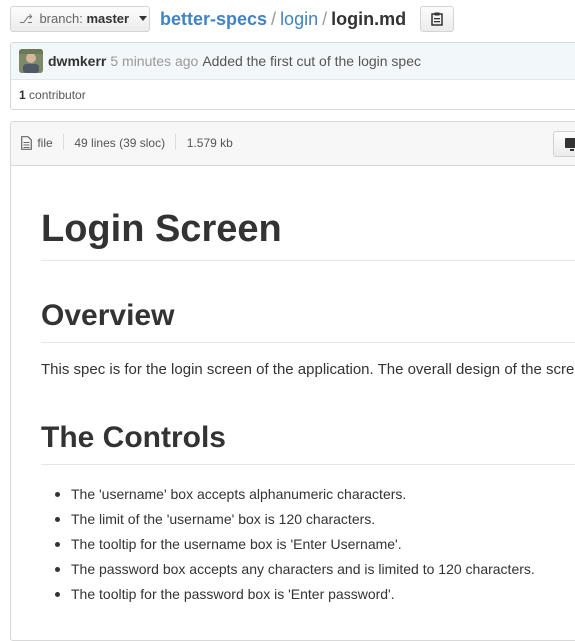 The width and height of the screenshot is (575, 641). I want to click on branch-icon: ⎇, so click(26, 19).